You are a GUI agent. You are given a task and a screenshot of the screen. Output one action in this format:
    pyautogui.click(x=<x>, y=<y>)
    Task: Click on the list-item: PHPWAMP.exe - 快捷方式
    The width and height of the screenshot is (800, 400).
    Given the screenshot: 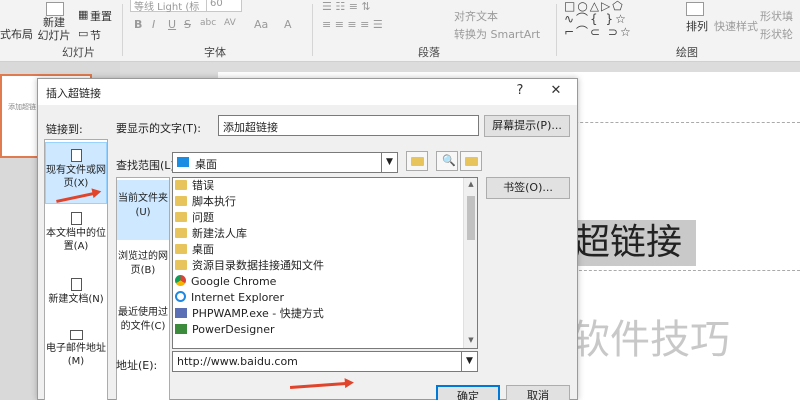 What is the action you would take?
    pyautogui.click(x=320, y=314)
    